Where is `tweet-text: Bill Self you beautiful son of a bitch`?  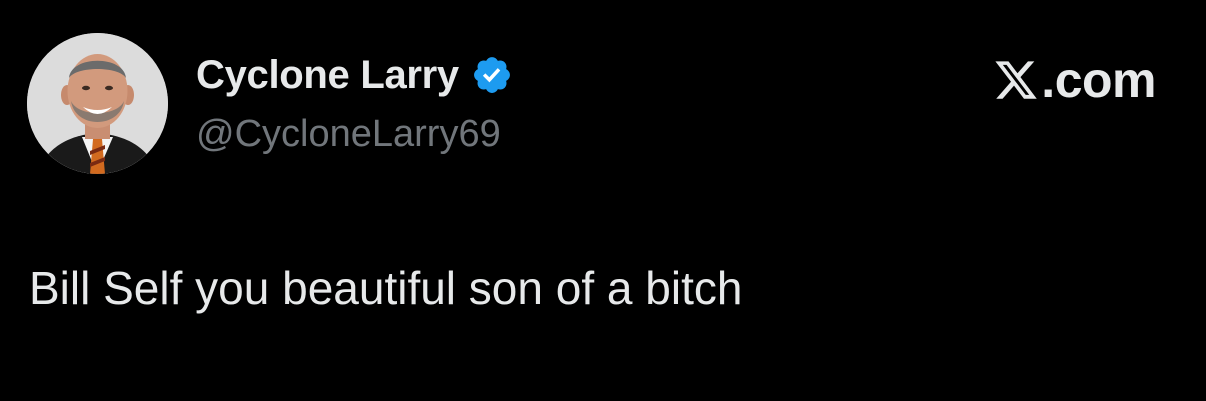 tweet-text: Bill Self you beautiful son of a bitch is located at coordinates (386, 288).